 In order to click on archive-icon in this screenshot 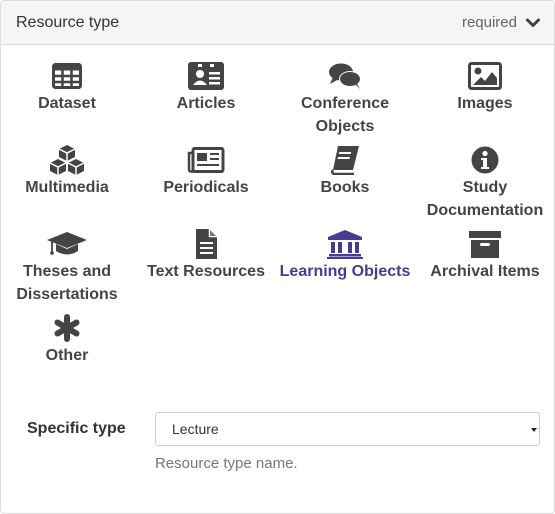, I will do `click(484, 244)`.